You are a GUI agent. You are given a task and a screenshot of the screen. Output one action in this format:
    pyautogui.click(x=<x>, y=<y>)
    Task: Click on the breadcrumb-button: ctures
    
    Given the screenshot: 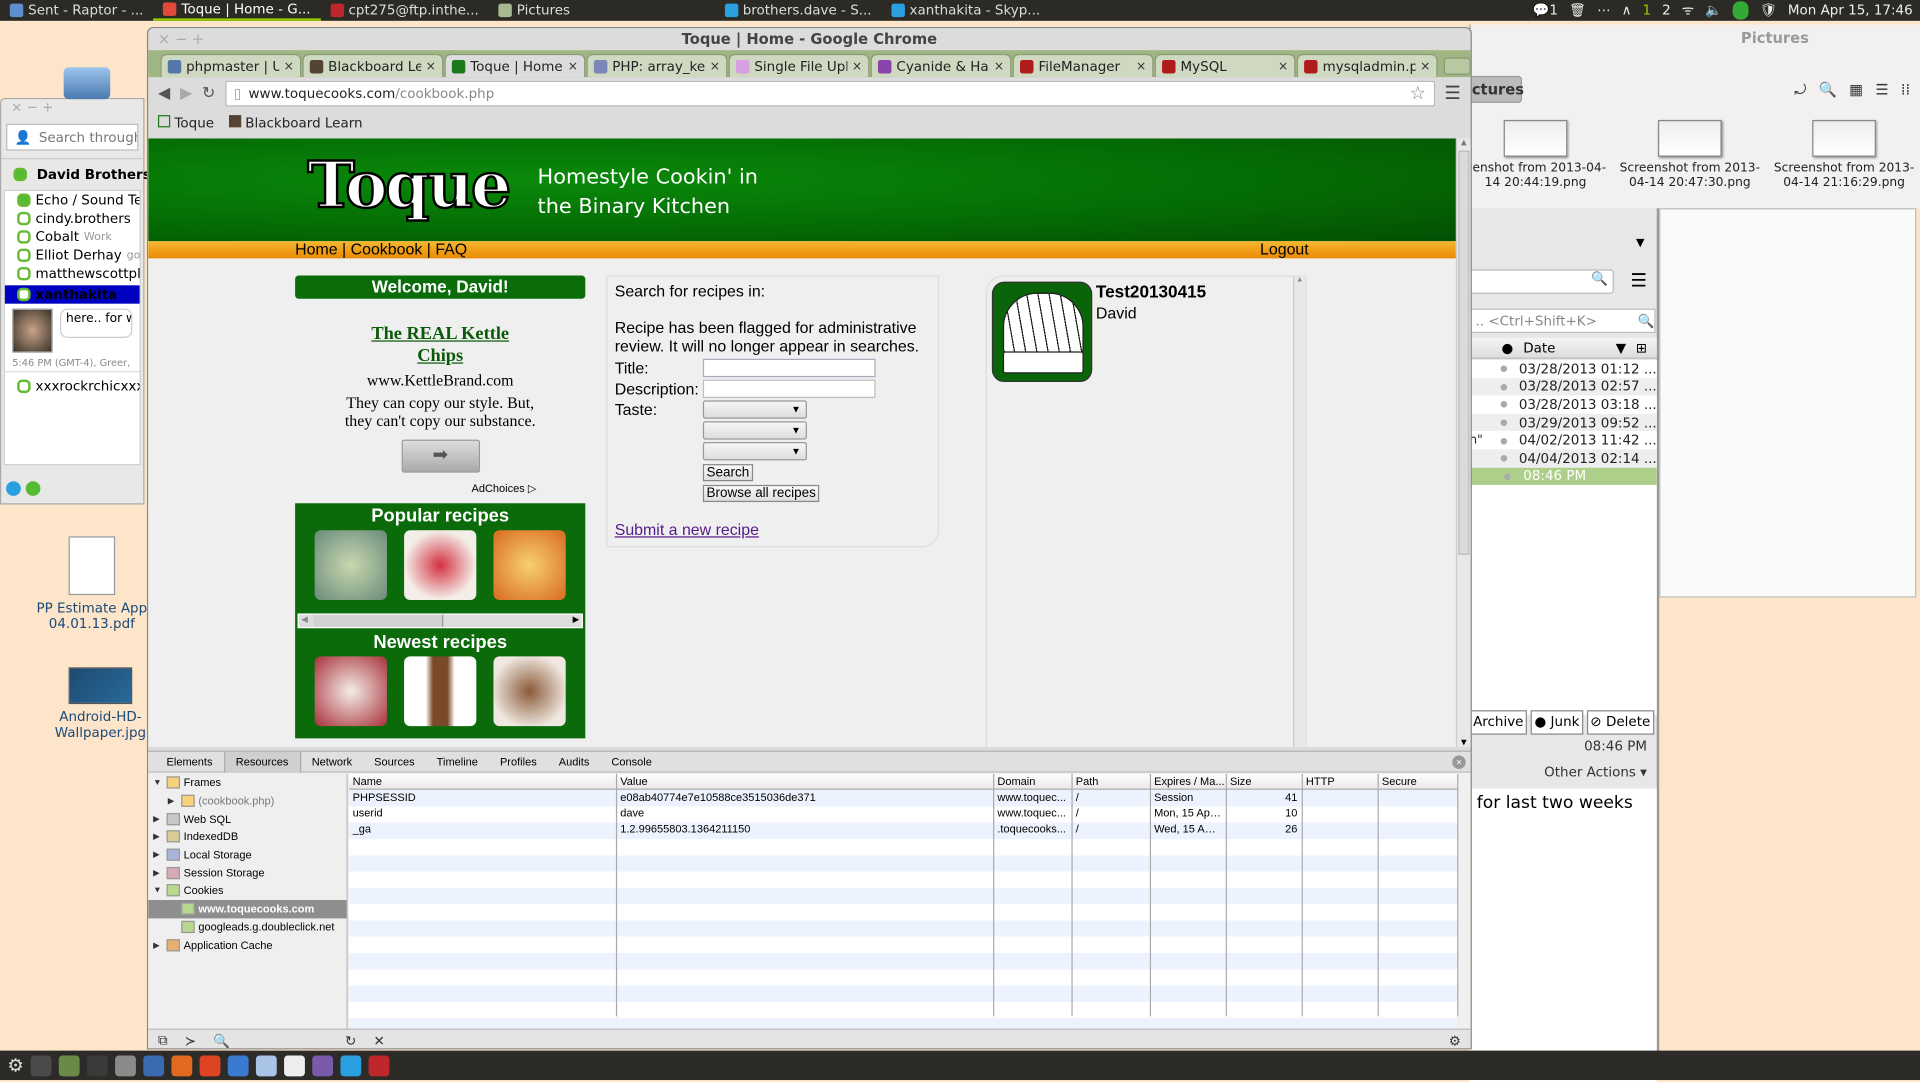 What is the action you would take?
    pyautogui.click(x=1497, y=89)
    